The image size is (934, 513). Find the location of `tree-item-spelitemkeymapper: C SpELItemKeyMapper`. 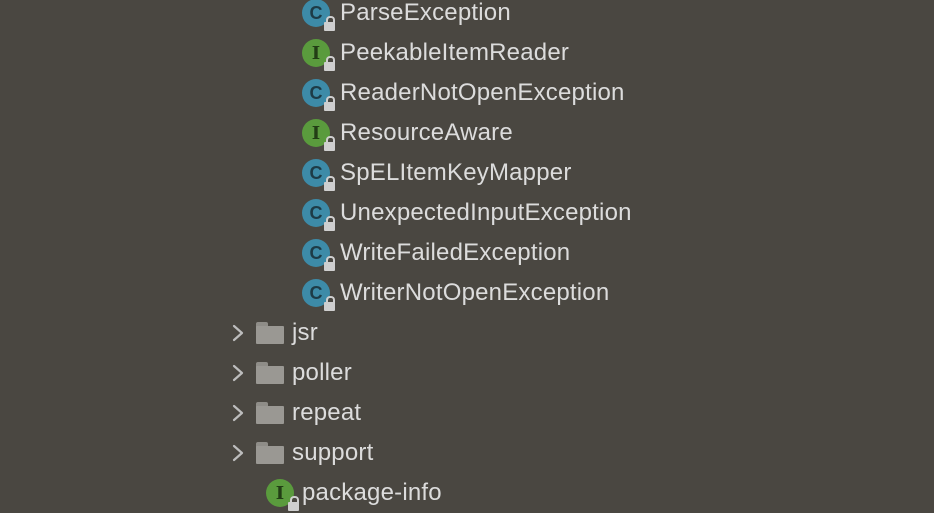

tree-item-spelitemkeymapper: C SpELItemKeyMapper is located at coordinates (467, 173).